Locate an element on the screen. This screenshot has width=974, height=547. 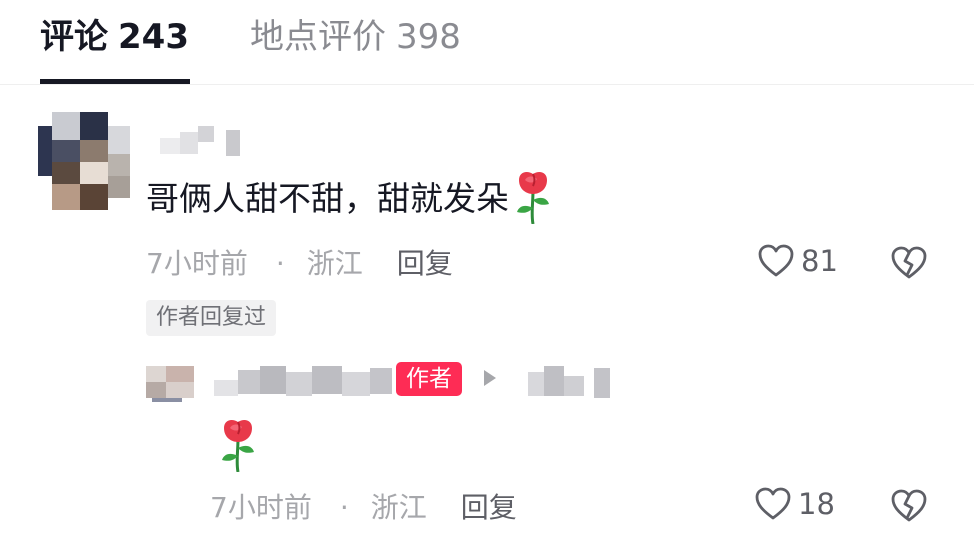
reply-username-blurred is located at coordinates (305, 381).